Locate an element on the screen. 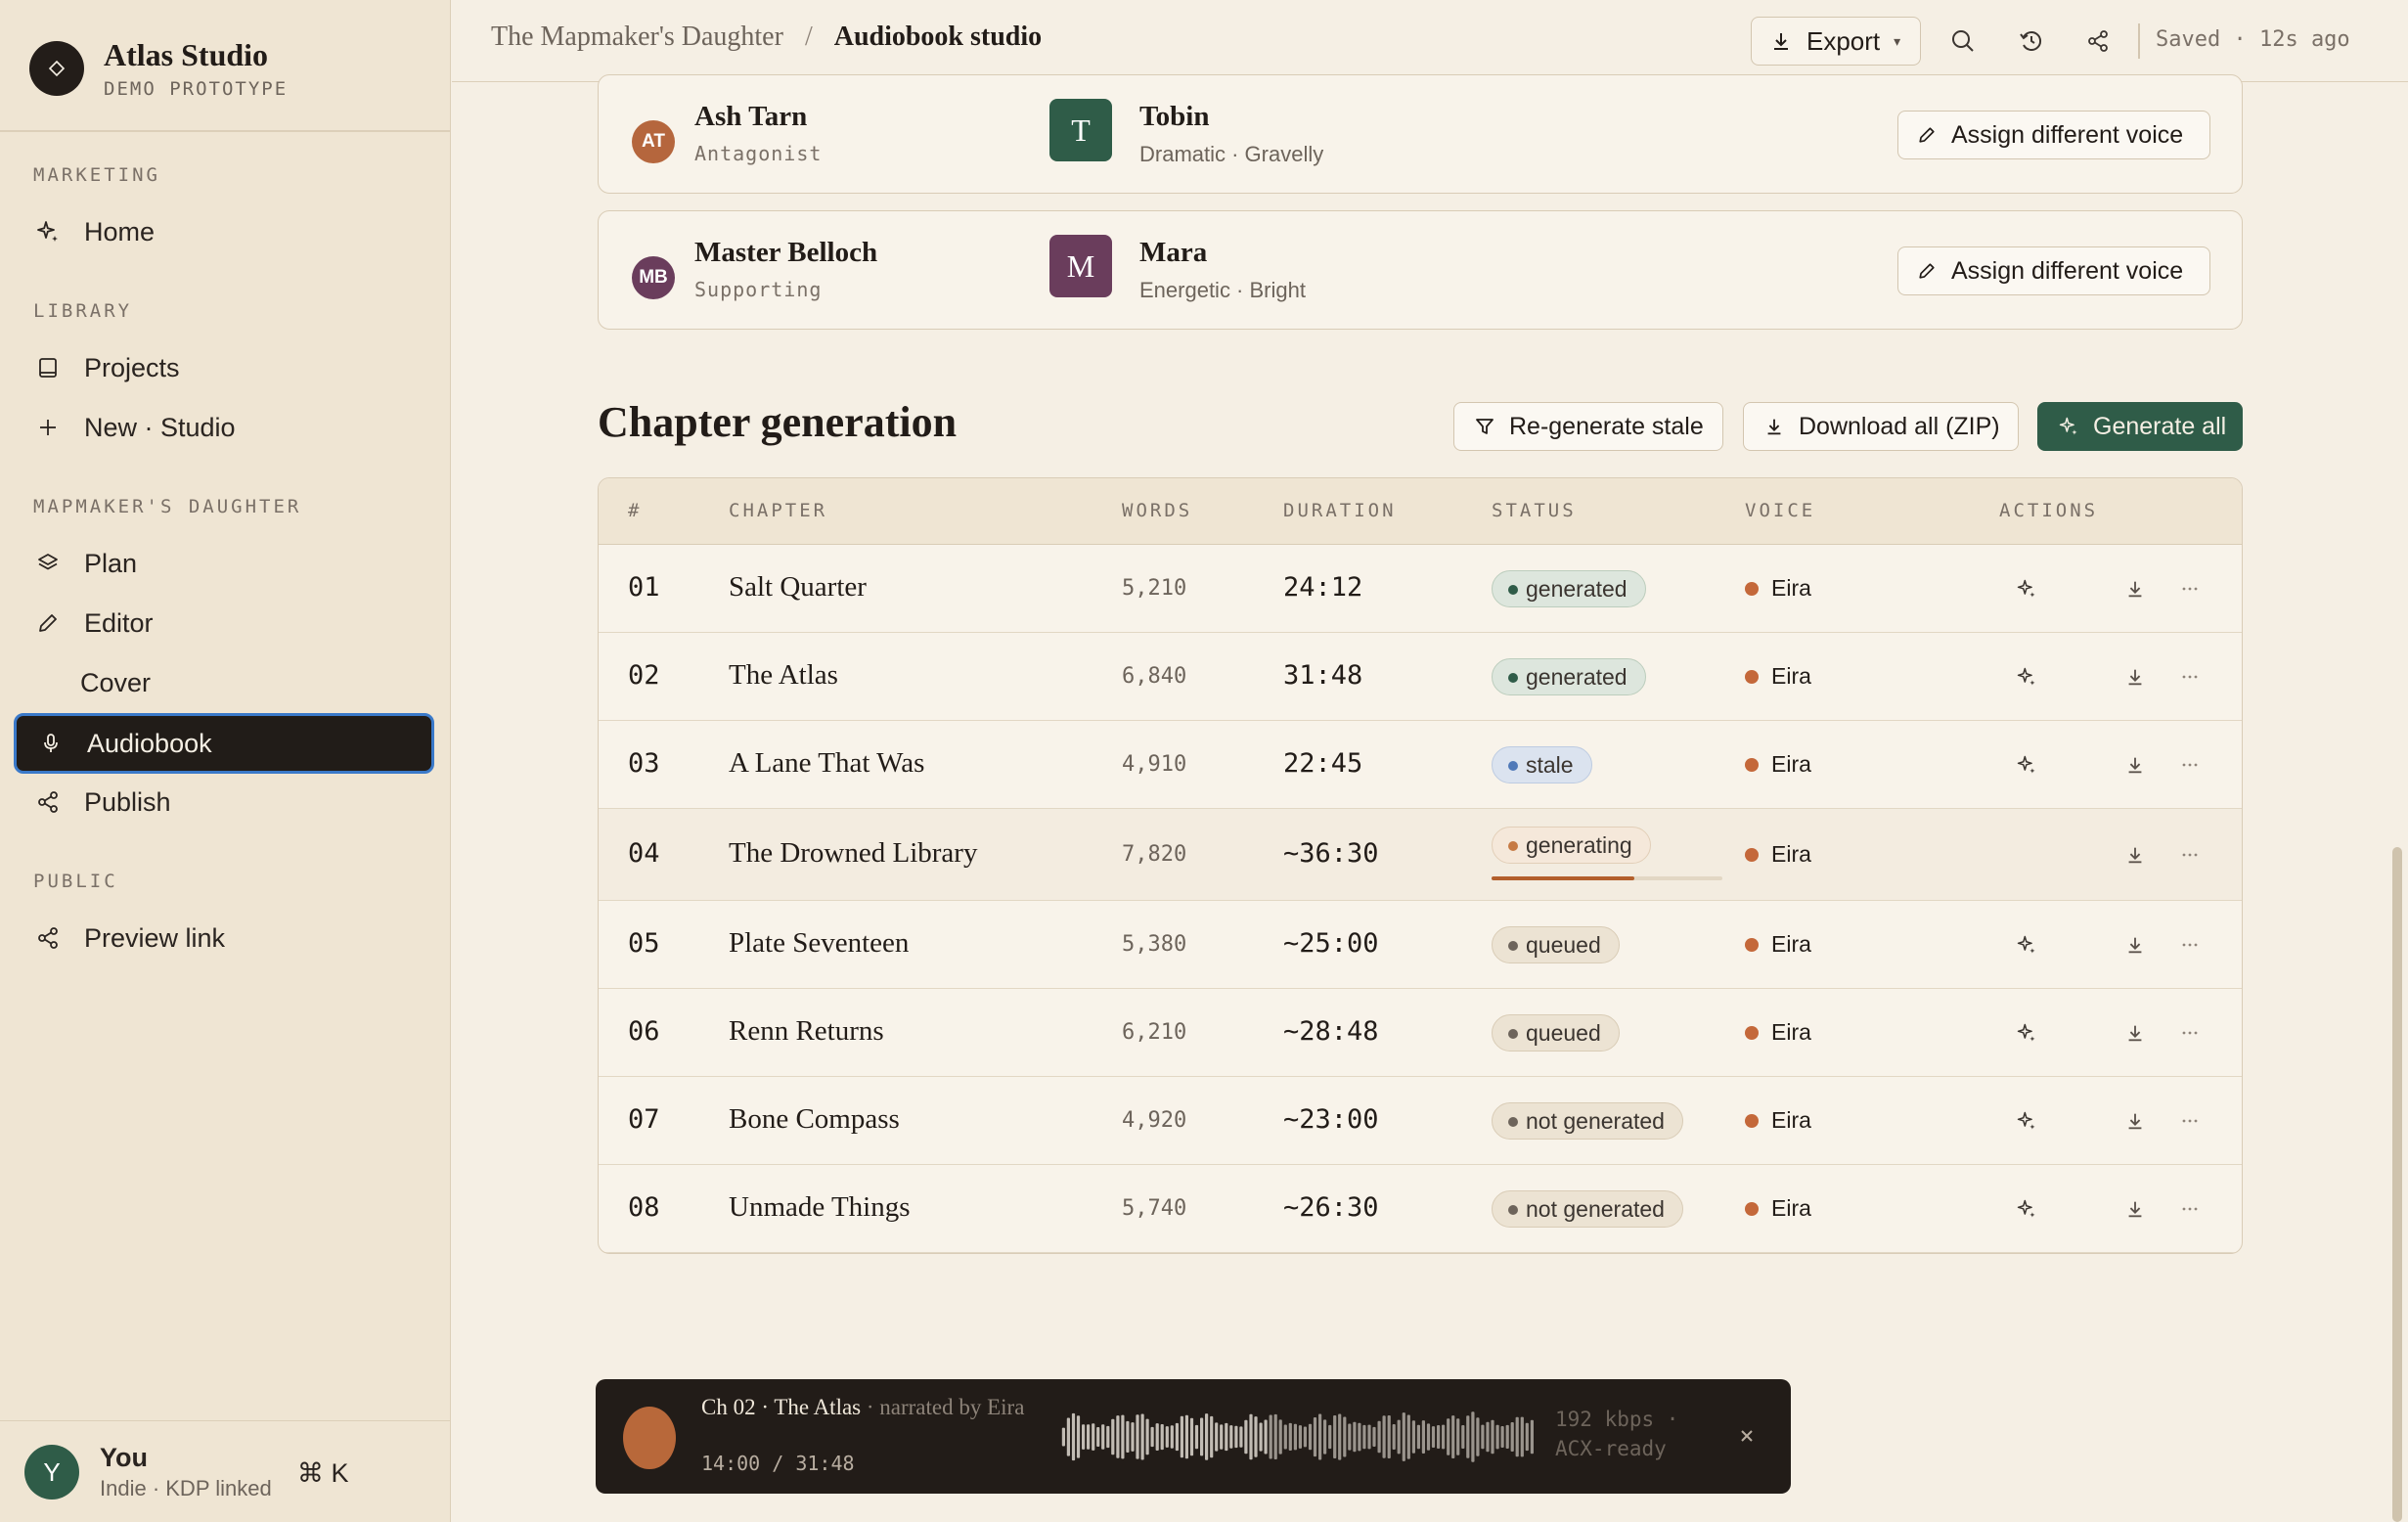 The height and width of the screenshot is (1522, 2408). download-all-button: Download all (ZIP) is located at coordinates (1881, 426).